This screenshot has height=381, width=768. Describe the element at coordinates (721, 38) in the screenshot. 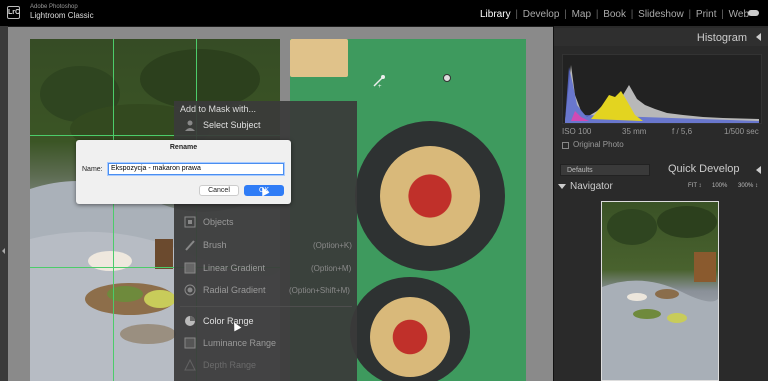

I see `histogram-title: Histogram` at that location.